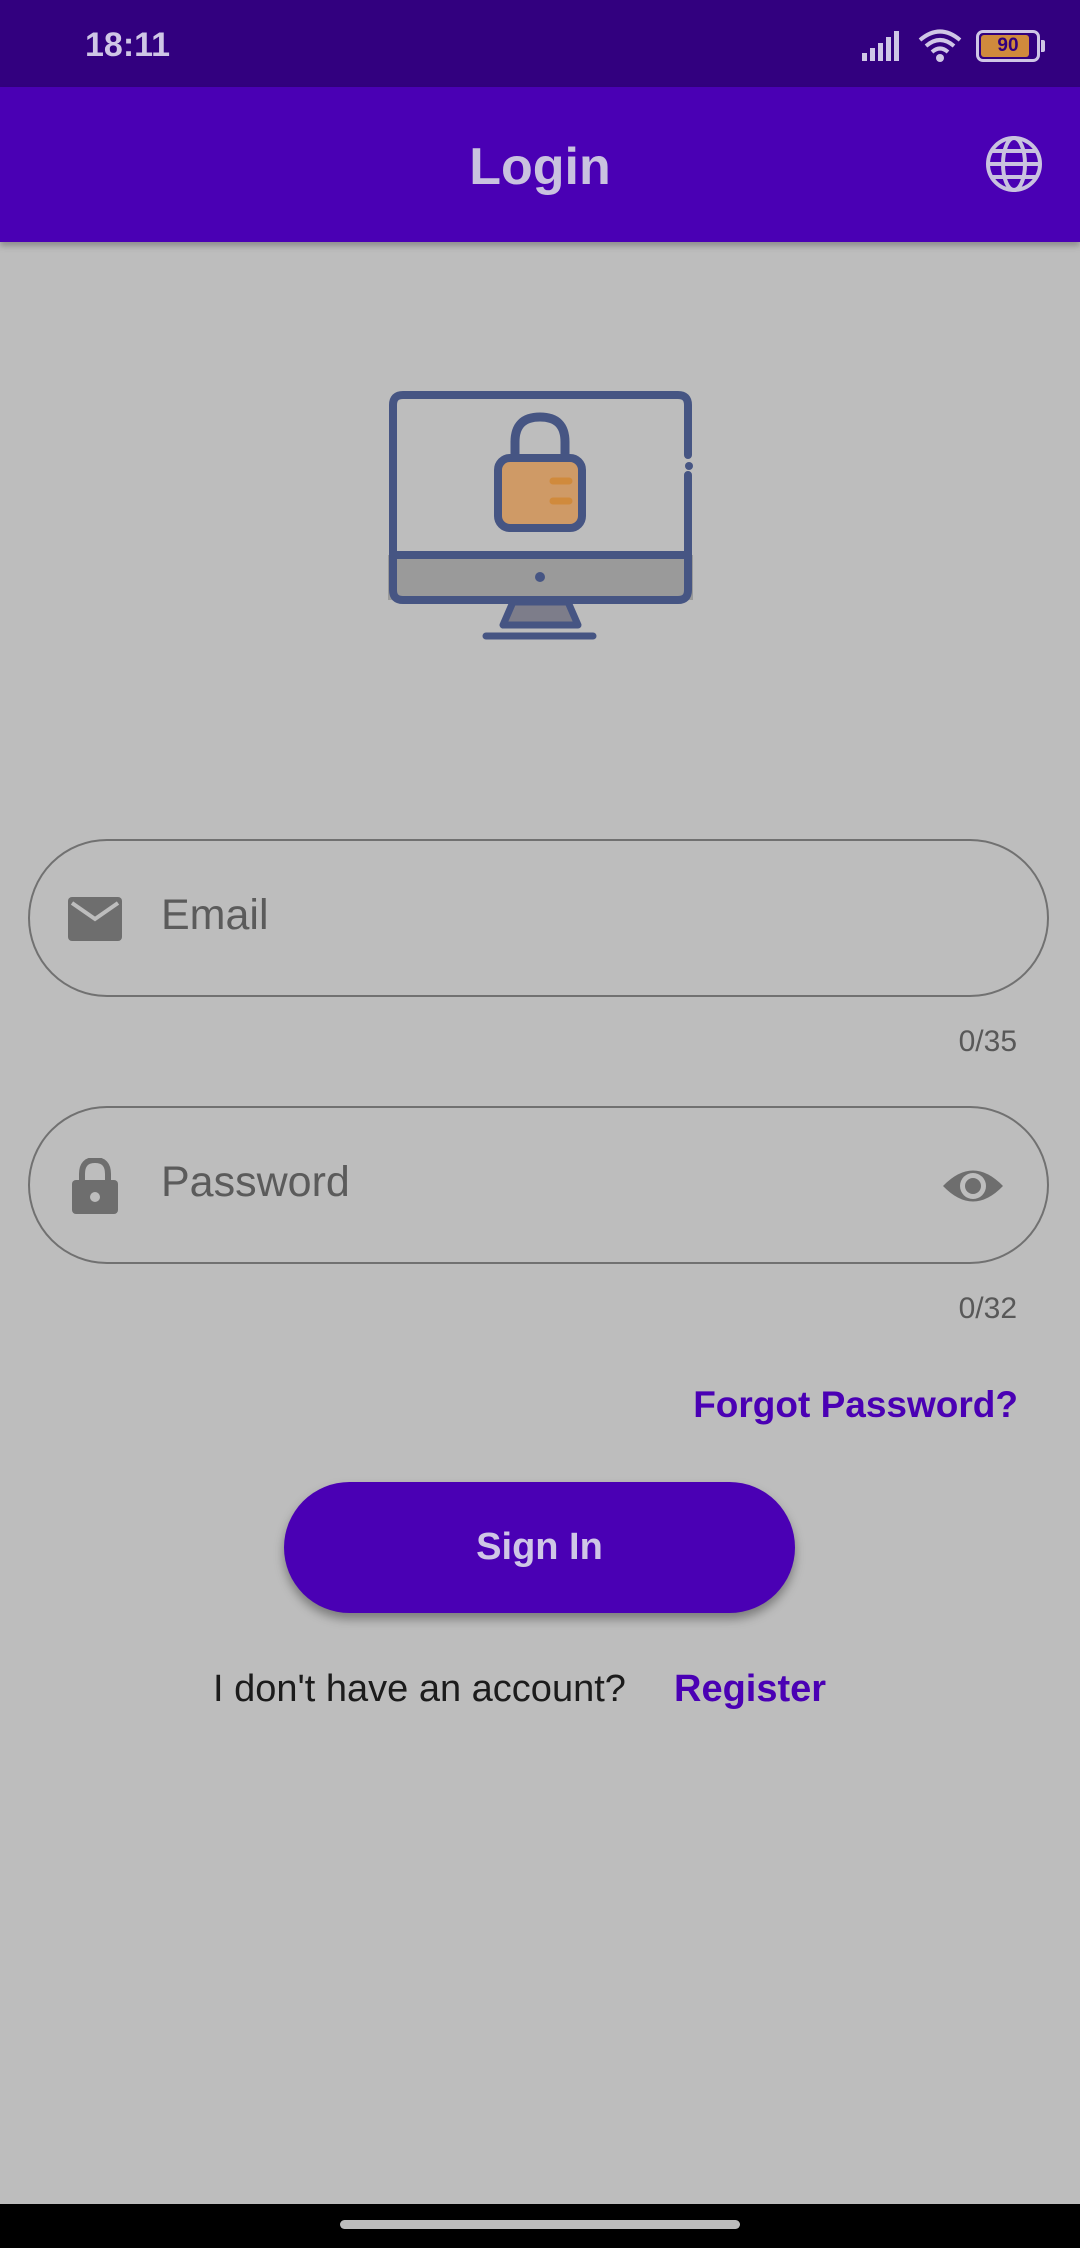 This screenshot has width=1080, height=2248. I want to click on mail-icon, so click(95, 919).